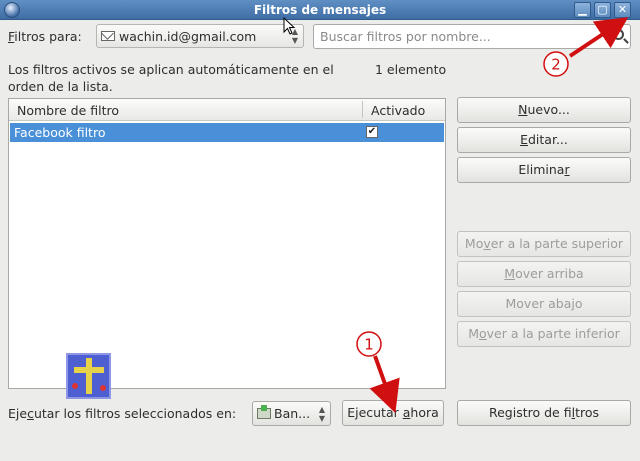  What do you see at coordinates (227, 132) in the screenshot?
I see `table-row: Facebook filtro ✔` at bounding box center [227, 132].